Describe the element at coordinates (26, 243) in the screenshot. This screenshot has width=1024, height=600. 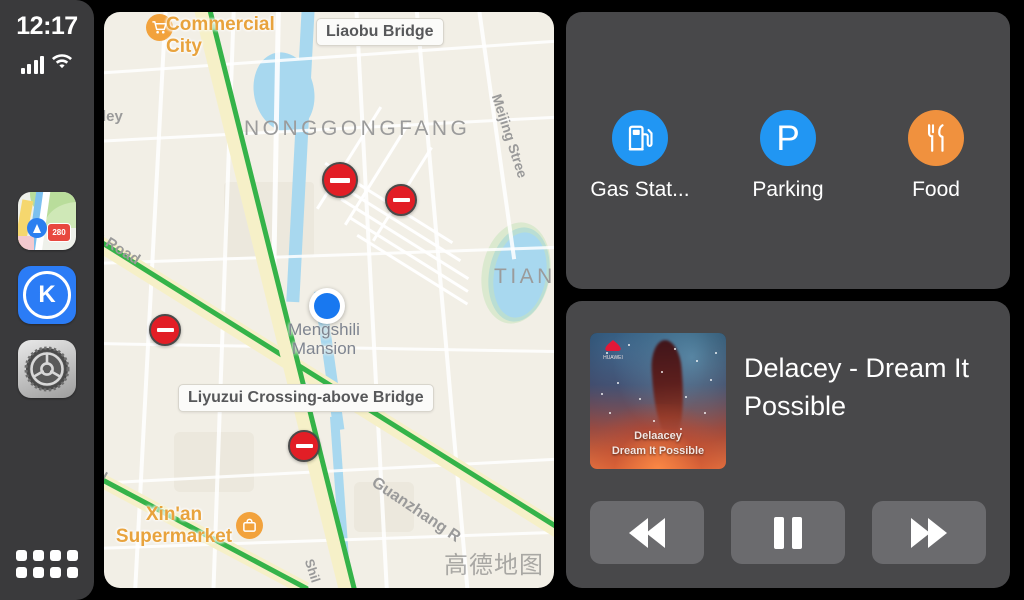
I see `maps-icon-pink-area` at that location.